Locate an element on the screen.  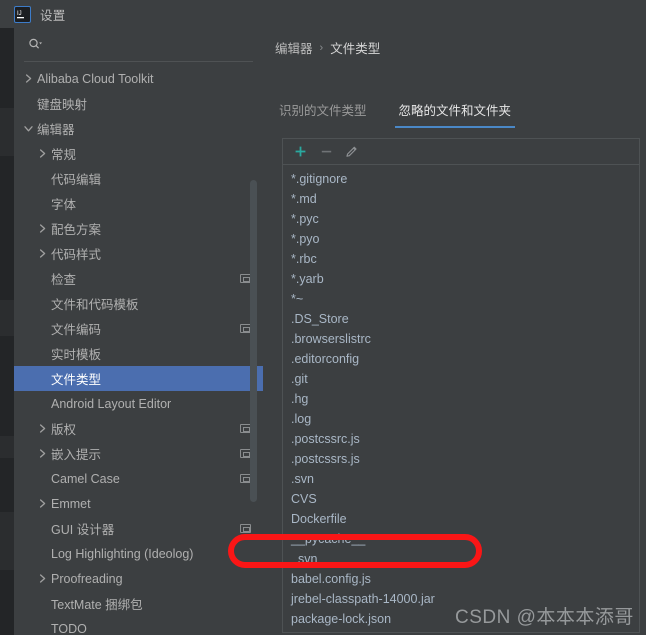
search-icon is located at coordinates (33, 44).